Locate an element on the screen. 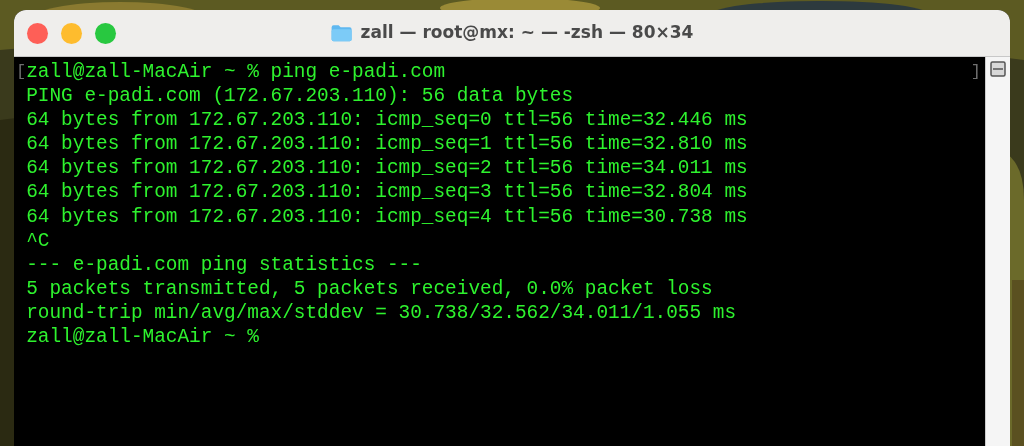  terminal-line: 64 bytes from 172.67.203.110: icmp_seq=3 ttl=56 time=32.804 ms is located at coordinates (387, 192).